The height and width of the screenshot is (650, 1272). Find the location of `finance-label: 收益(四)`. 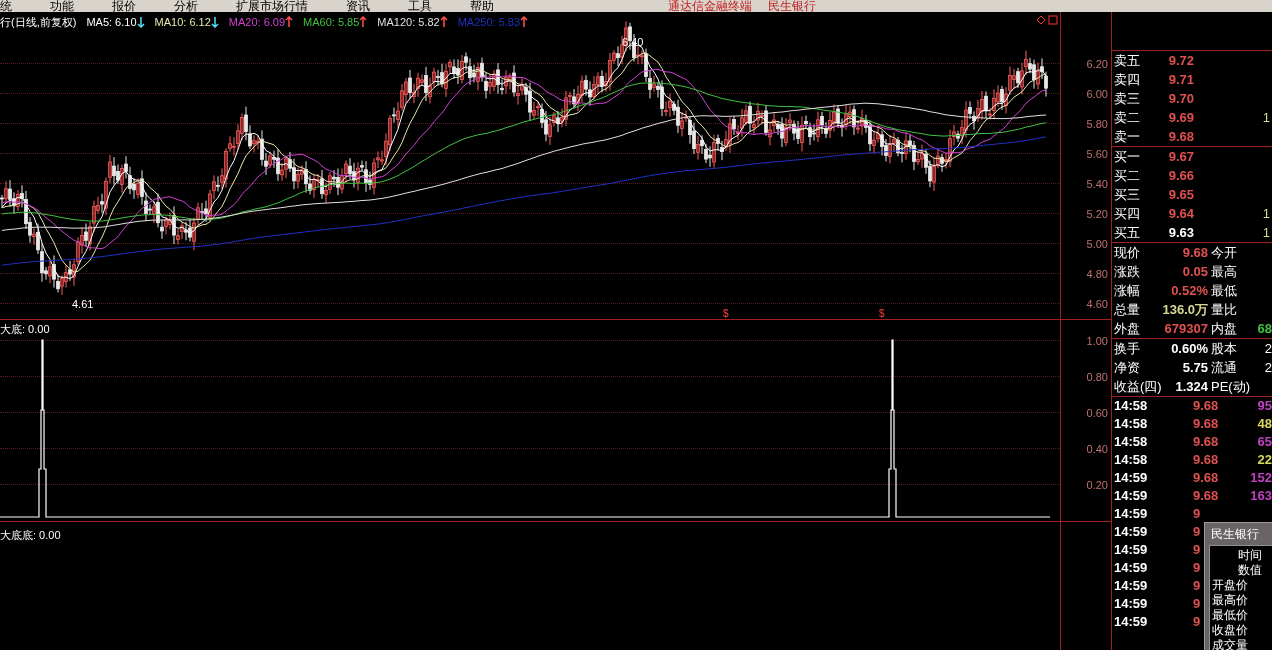

finance-label: 收益(四) is located at coordinates (1138, 387).